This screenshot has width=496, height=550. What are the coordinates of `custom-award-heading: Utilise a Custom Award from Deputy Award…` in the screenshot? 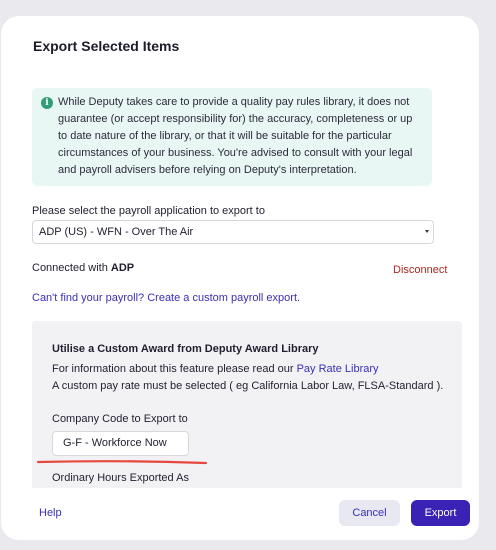 It's located at (185, 349).